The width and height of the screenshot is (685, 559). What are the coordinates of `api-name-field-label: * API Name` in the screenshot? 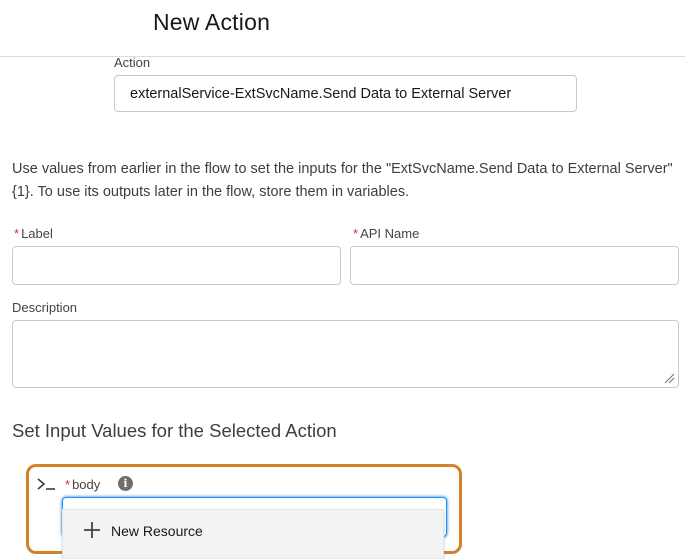 It's located at (386, 233).